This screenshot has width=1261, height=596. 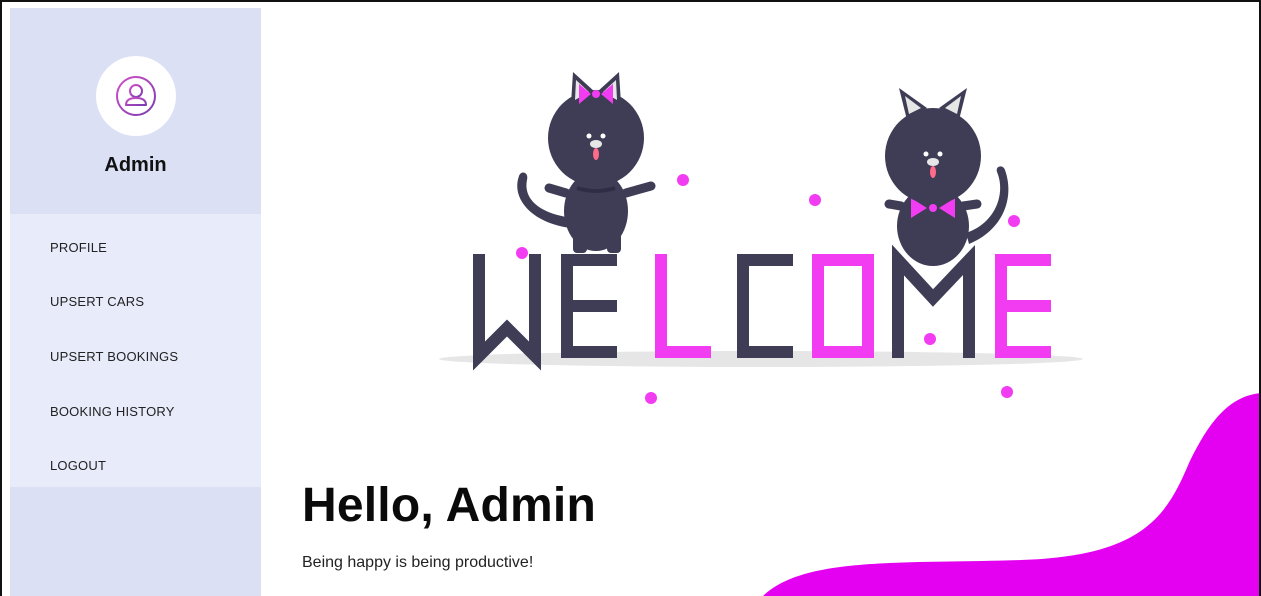 I want to click on letter-w, so click(x=507, y=312).